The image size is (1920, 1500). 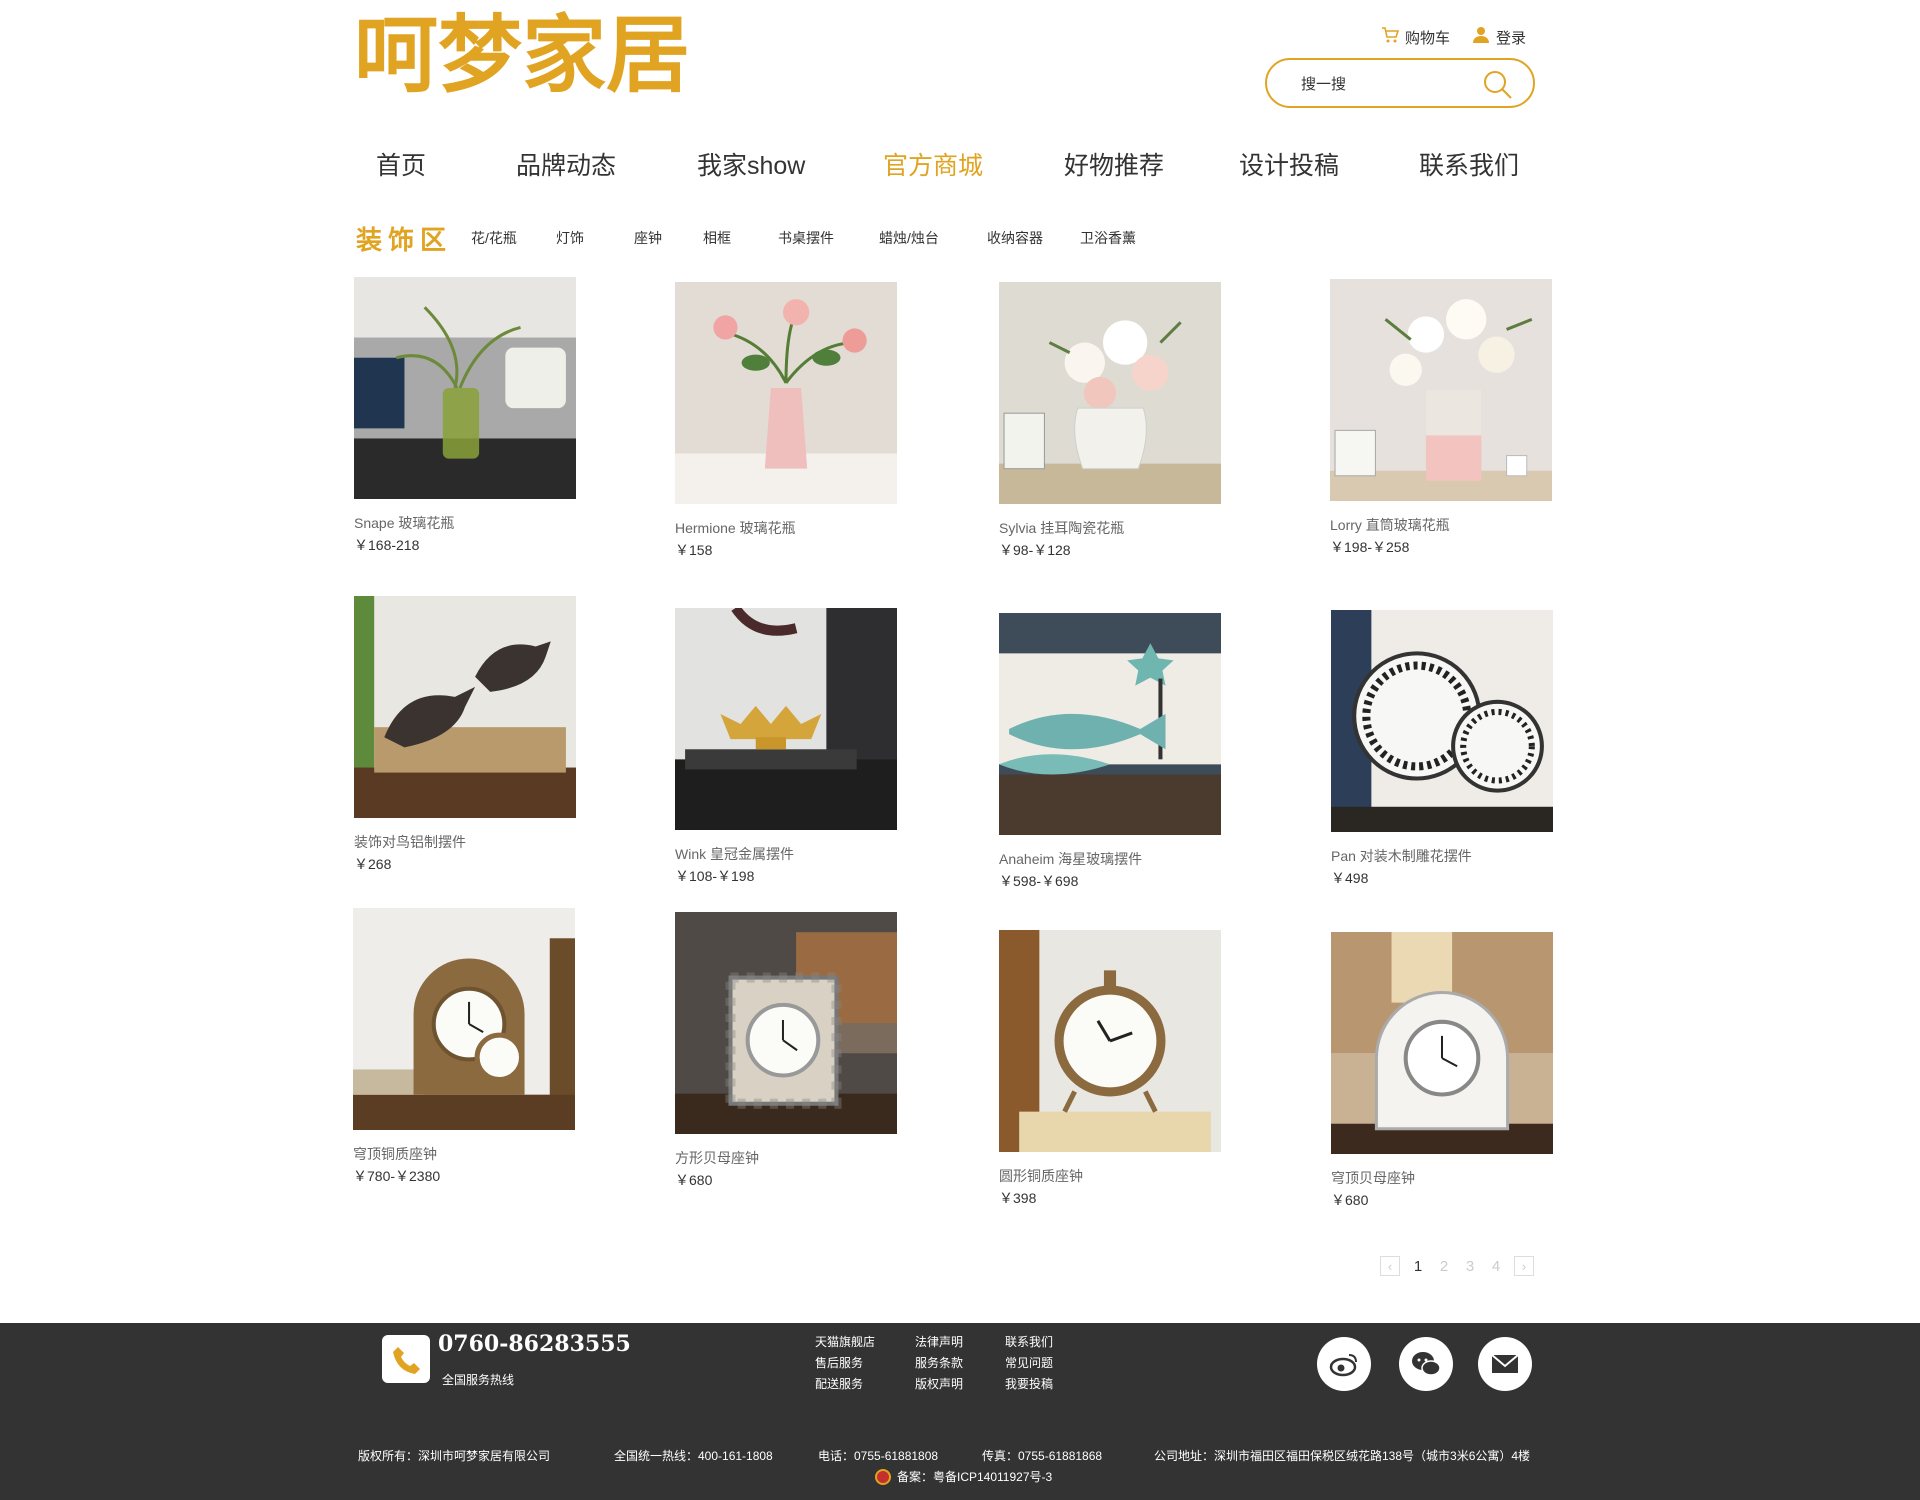 What do you see at coordinates (464, 1154) in the screenshot?
I see `product-name: 穹顶铜质座钟` at bounding box center [464, 1154].